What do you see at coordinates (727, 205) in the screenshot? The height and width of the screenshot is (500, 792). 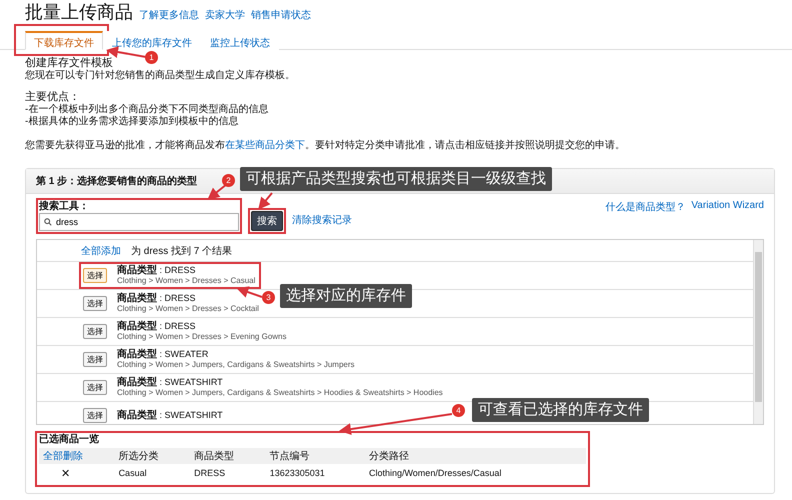 I see `wizard-link: Variation Wizard` at bounding box center [727, 205].